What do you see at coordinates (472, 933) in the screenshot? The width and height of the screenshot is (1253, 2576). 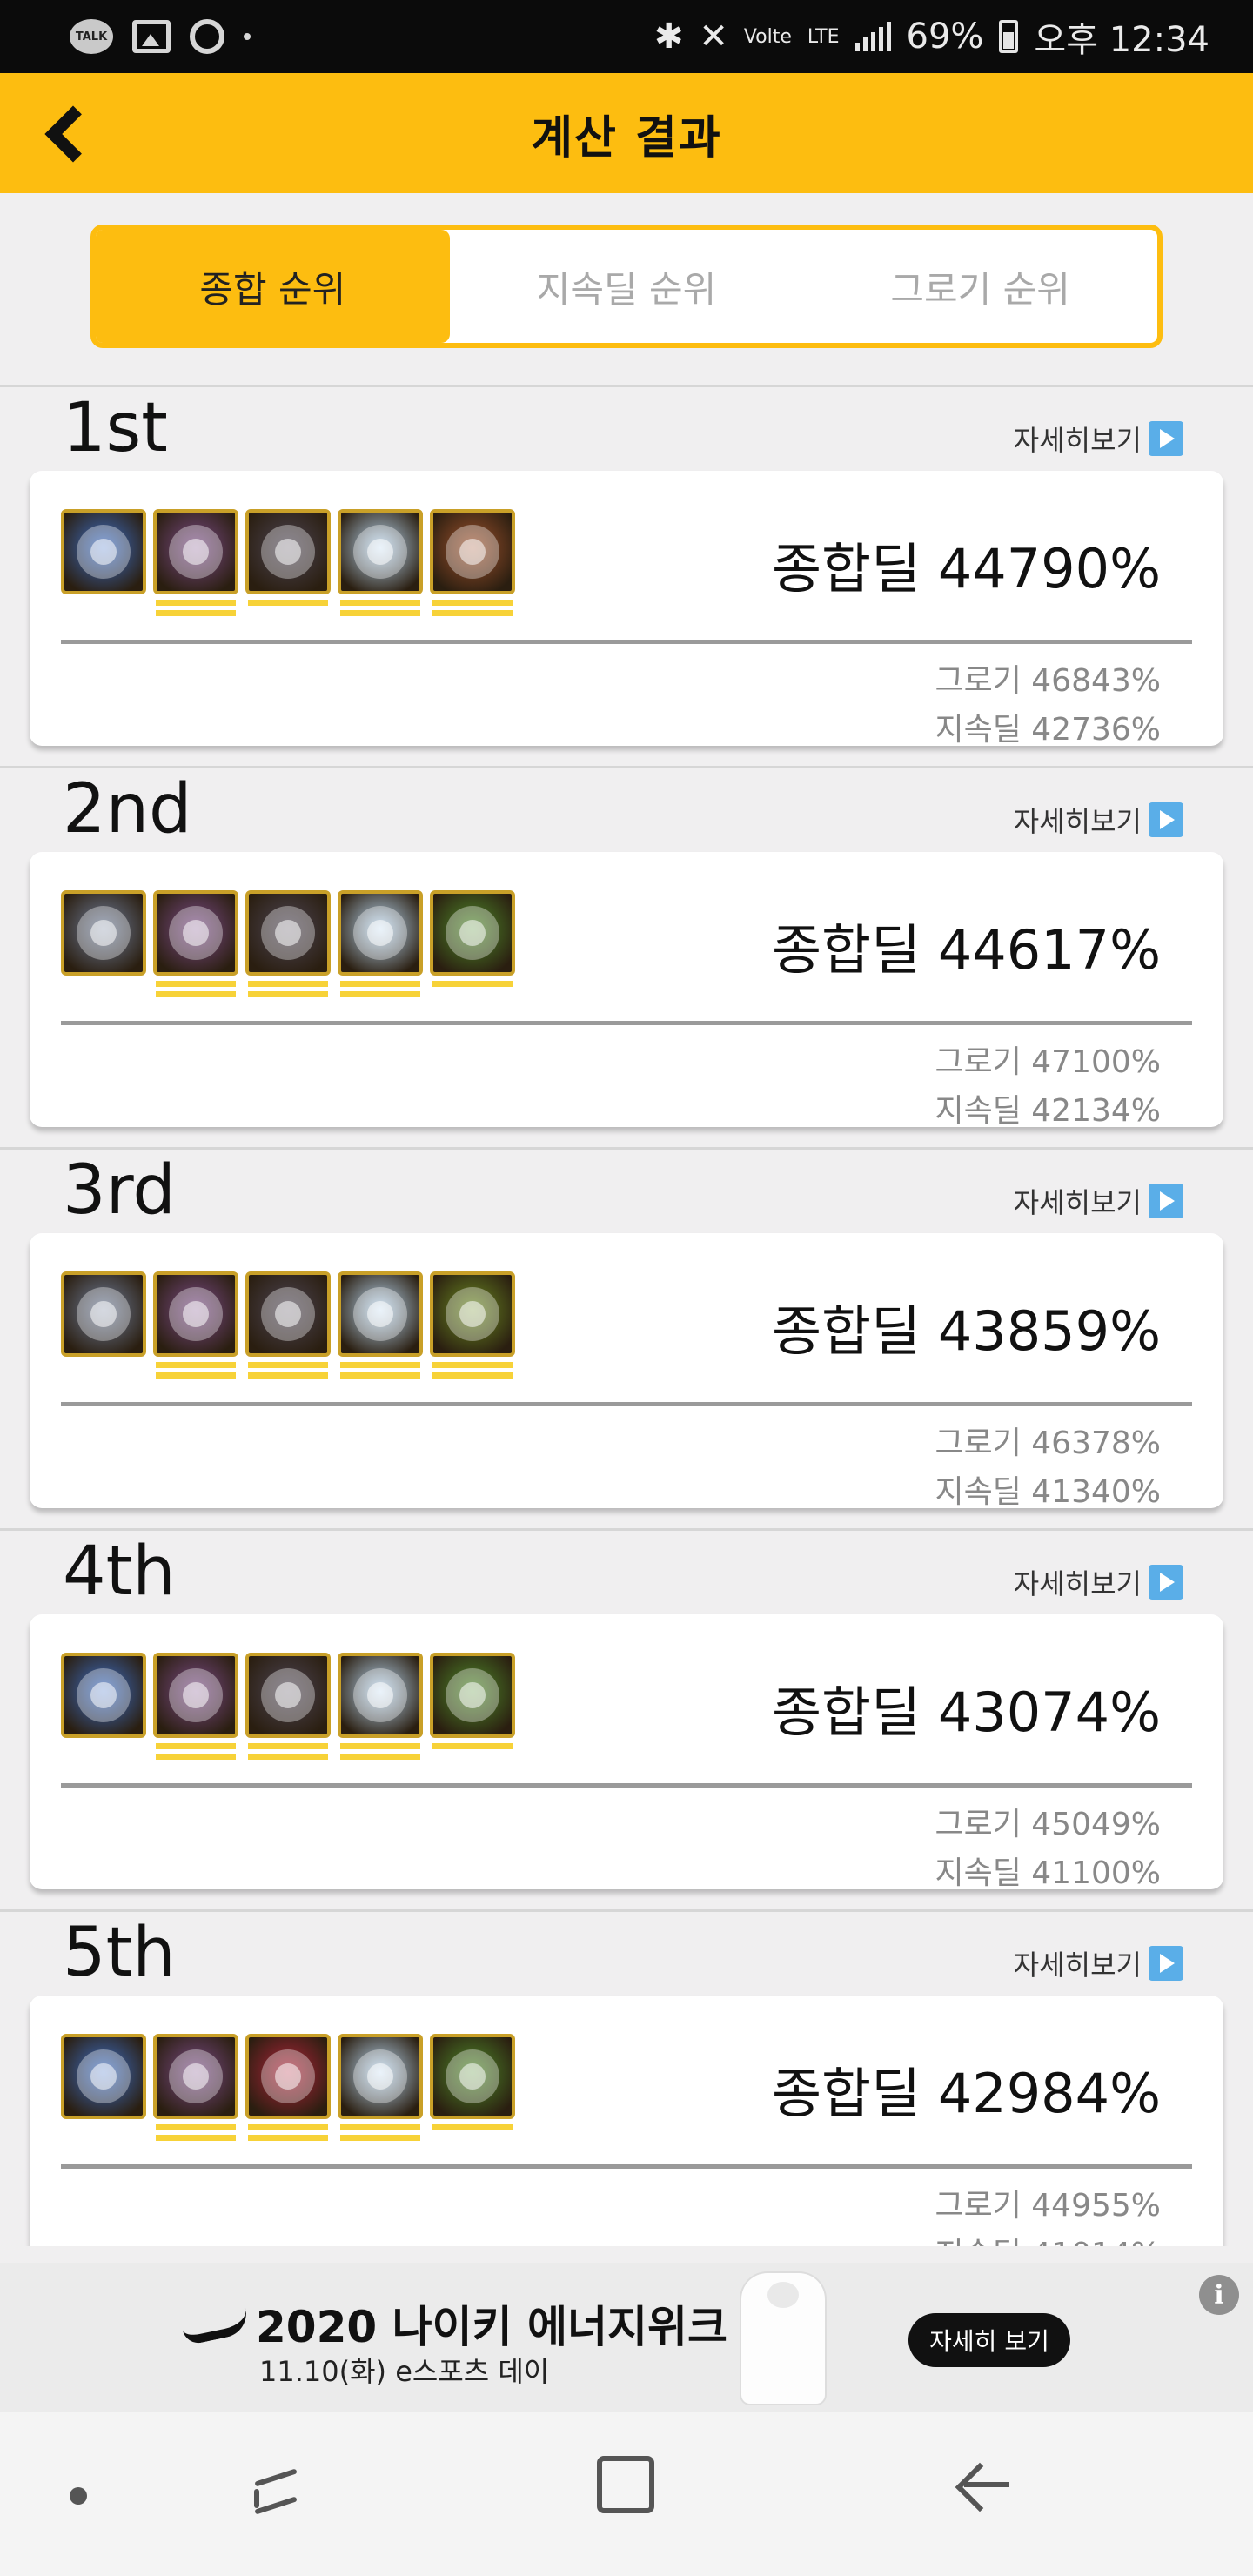 I see `green-scale-icon` at bounding box center [472, 933].